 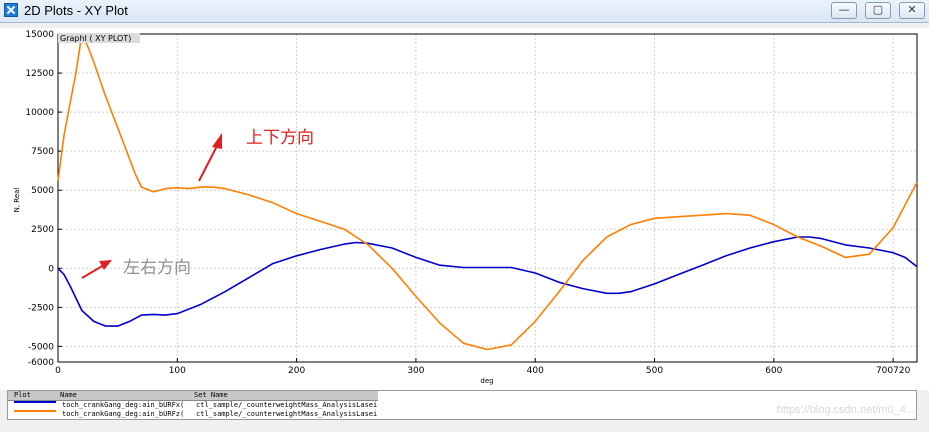 I want to click on annotation-arrow-vertical, so click(x=210, y=157).